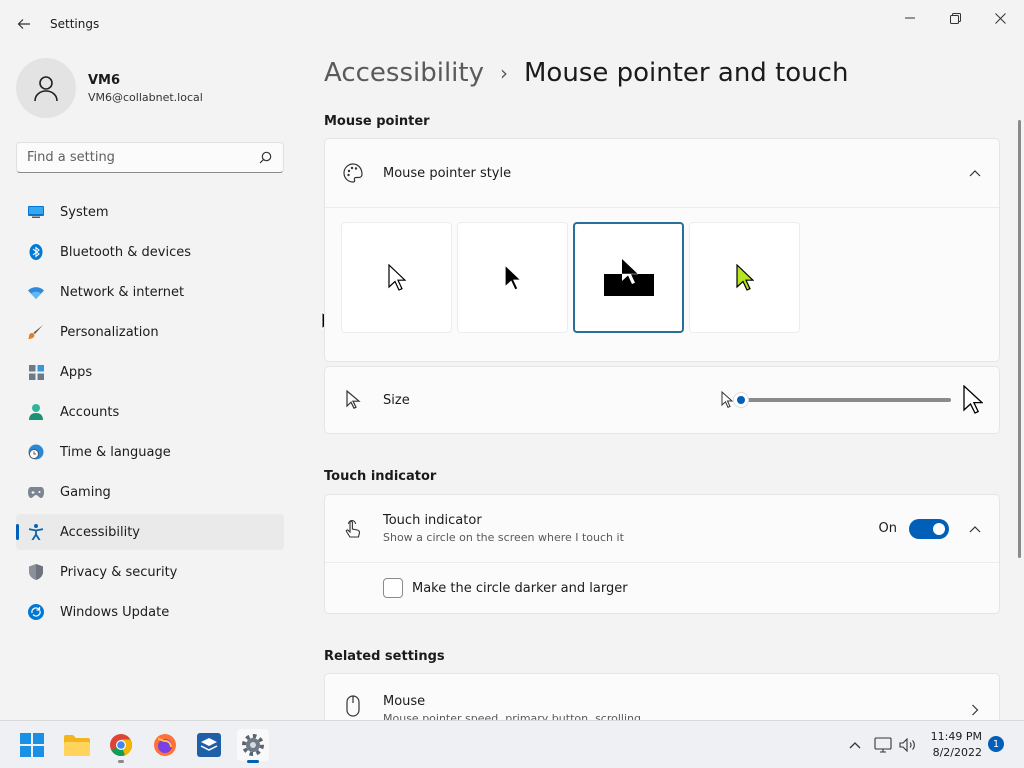 This screenshot has width=1024, height=768. I want to click on pointer-style-custom, so click(744, 277).